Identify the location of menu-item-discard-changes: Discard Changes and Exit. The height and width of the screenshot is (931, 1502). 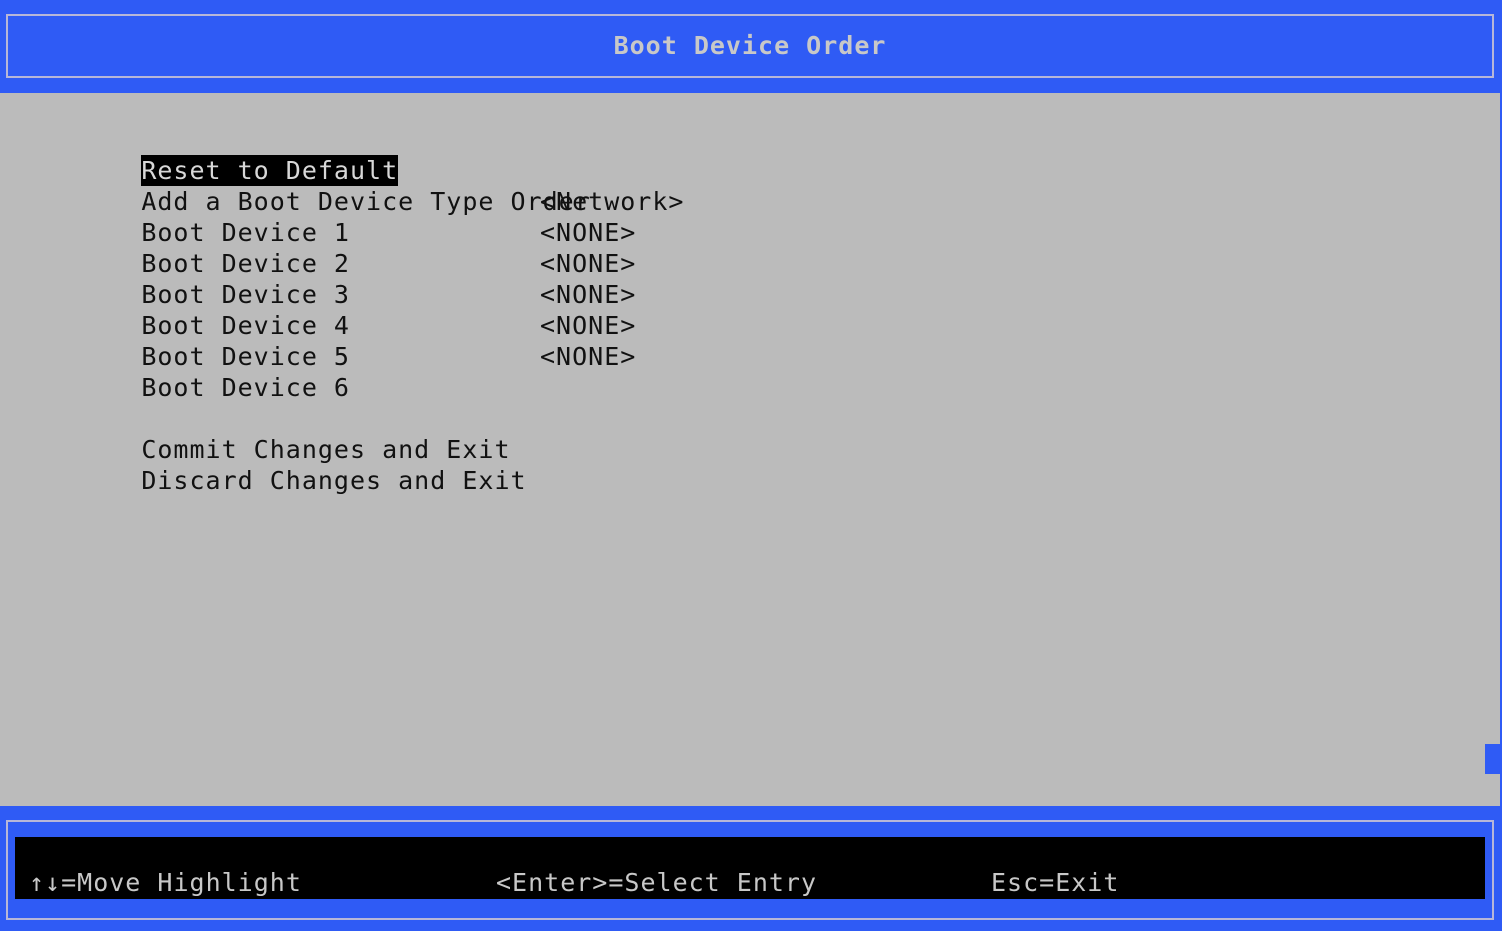
(318, 464).